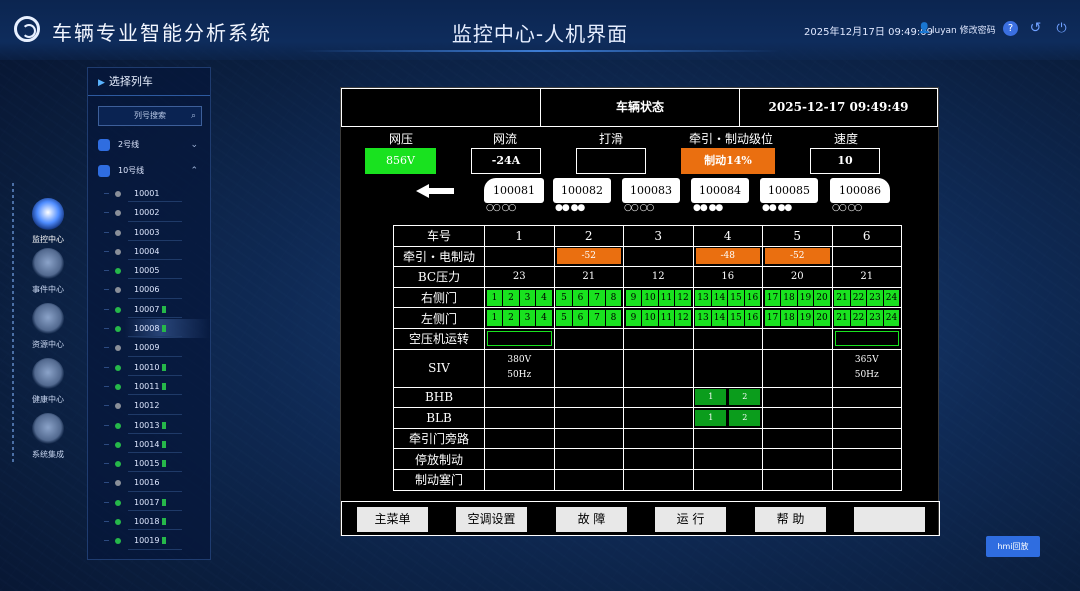 The width and height of the screenshot is (1080, 591). What do you see at coordinates (130, 81) in the screenshot?
I see `tree-title: 选择列车` at bounding box center [130, 81].